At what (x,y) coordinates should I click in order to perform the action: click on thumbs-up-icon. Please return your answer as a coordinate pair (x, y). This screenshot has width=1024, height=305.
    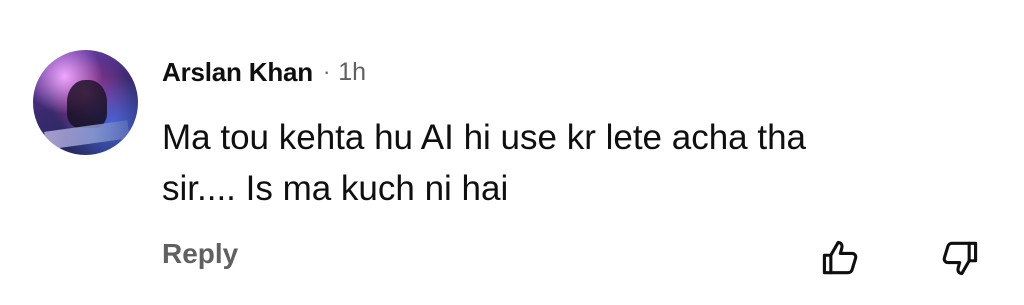
    Looking at the image, I should click on (840, 257).